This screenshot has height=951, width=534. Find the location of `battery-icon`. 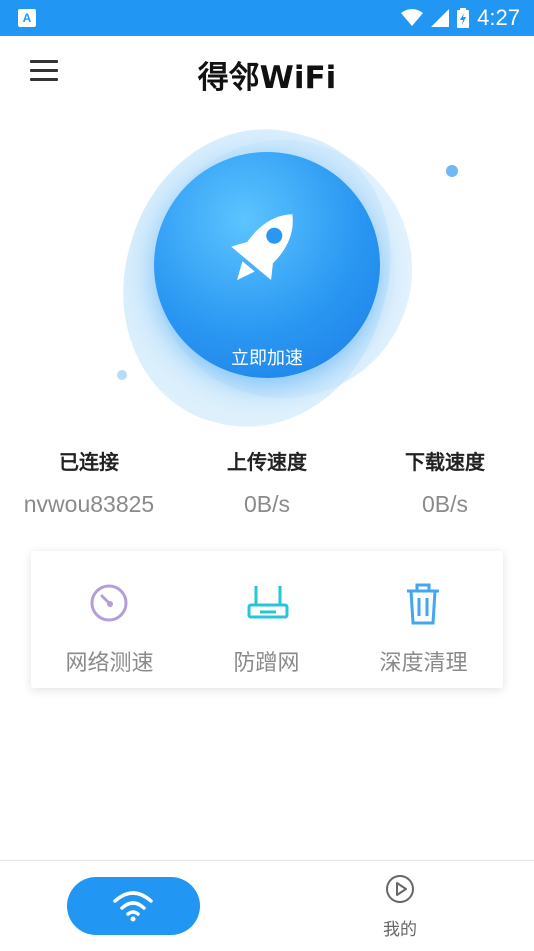

battery-icon is located at coordinates (463, 18).